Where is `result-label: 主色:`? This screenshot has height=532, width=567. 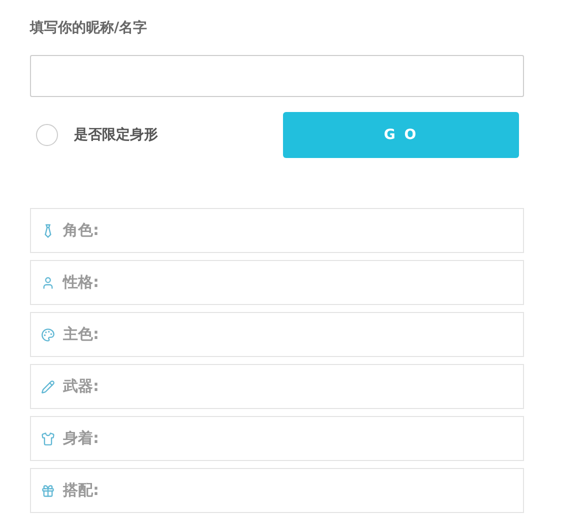
result-label: 主色: is located at coordinates (81, 335).